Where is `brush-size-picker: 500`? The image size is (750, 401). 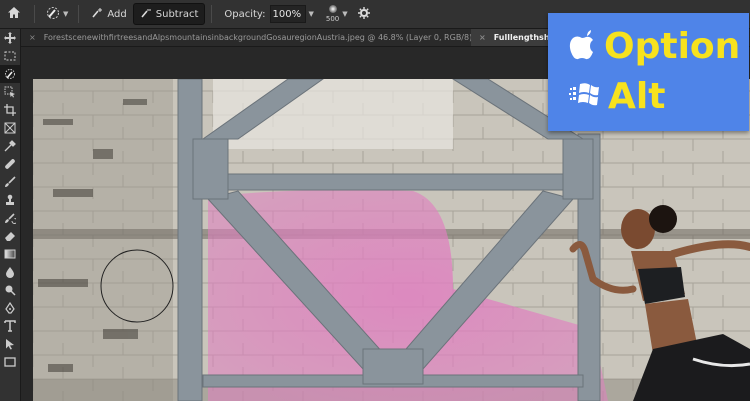
brush-size-picker: 500 is located at coordinates (332, 14).